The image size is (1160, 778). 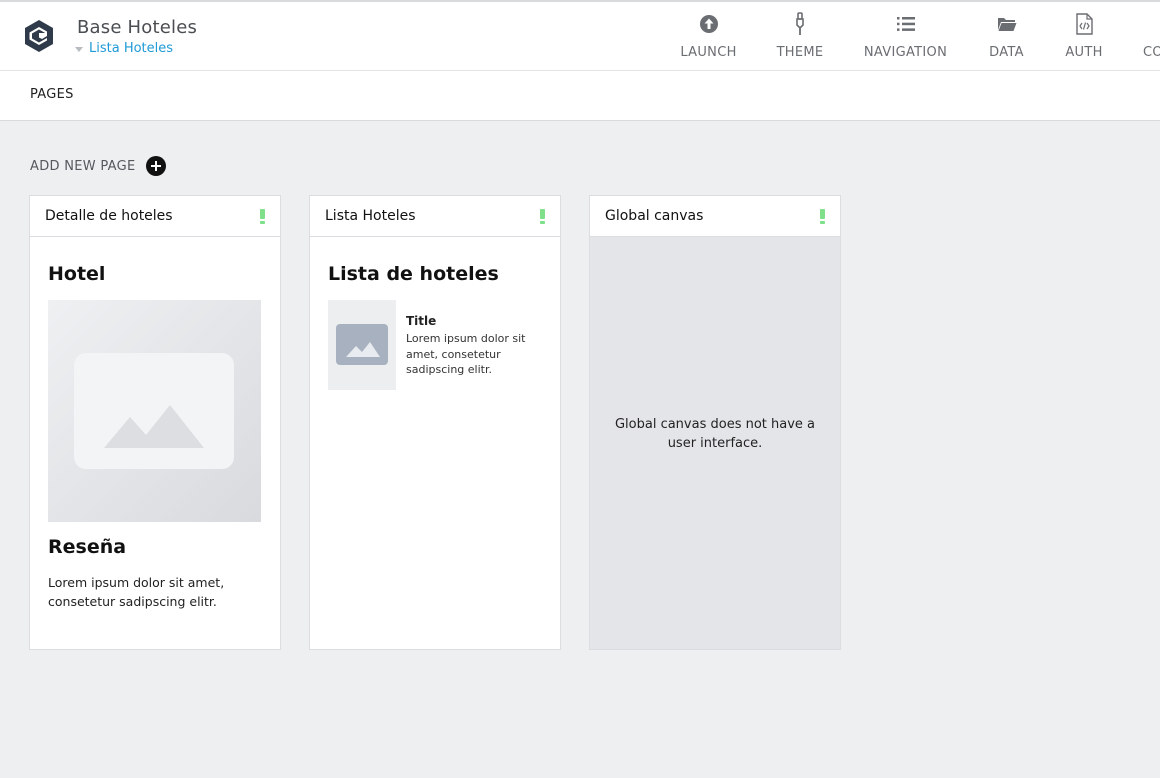 I want to click on nav-truncated: CO, so click(x=1151, y=38).